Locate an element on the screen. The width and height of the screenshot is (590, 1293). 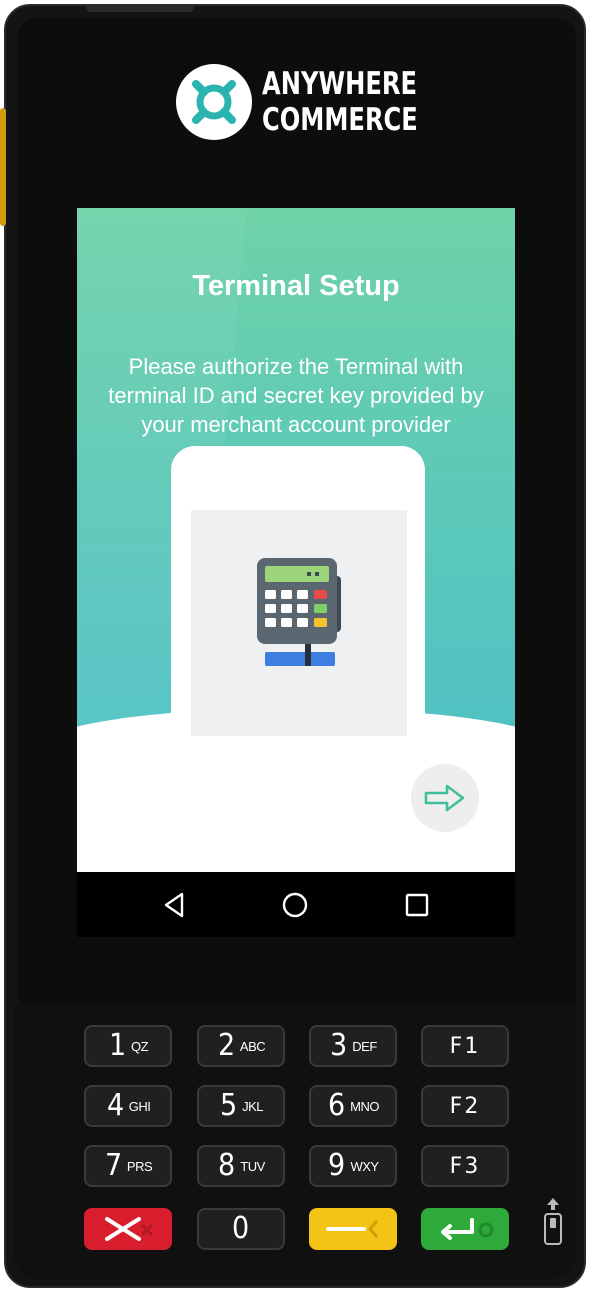
cancel-key is located at coordinates (128, 1229).